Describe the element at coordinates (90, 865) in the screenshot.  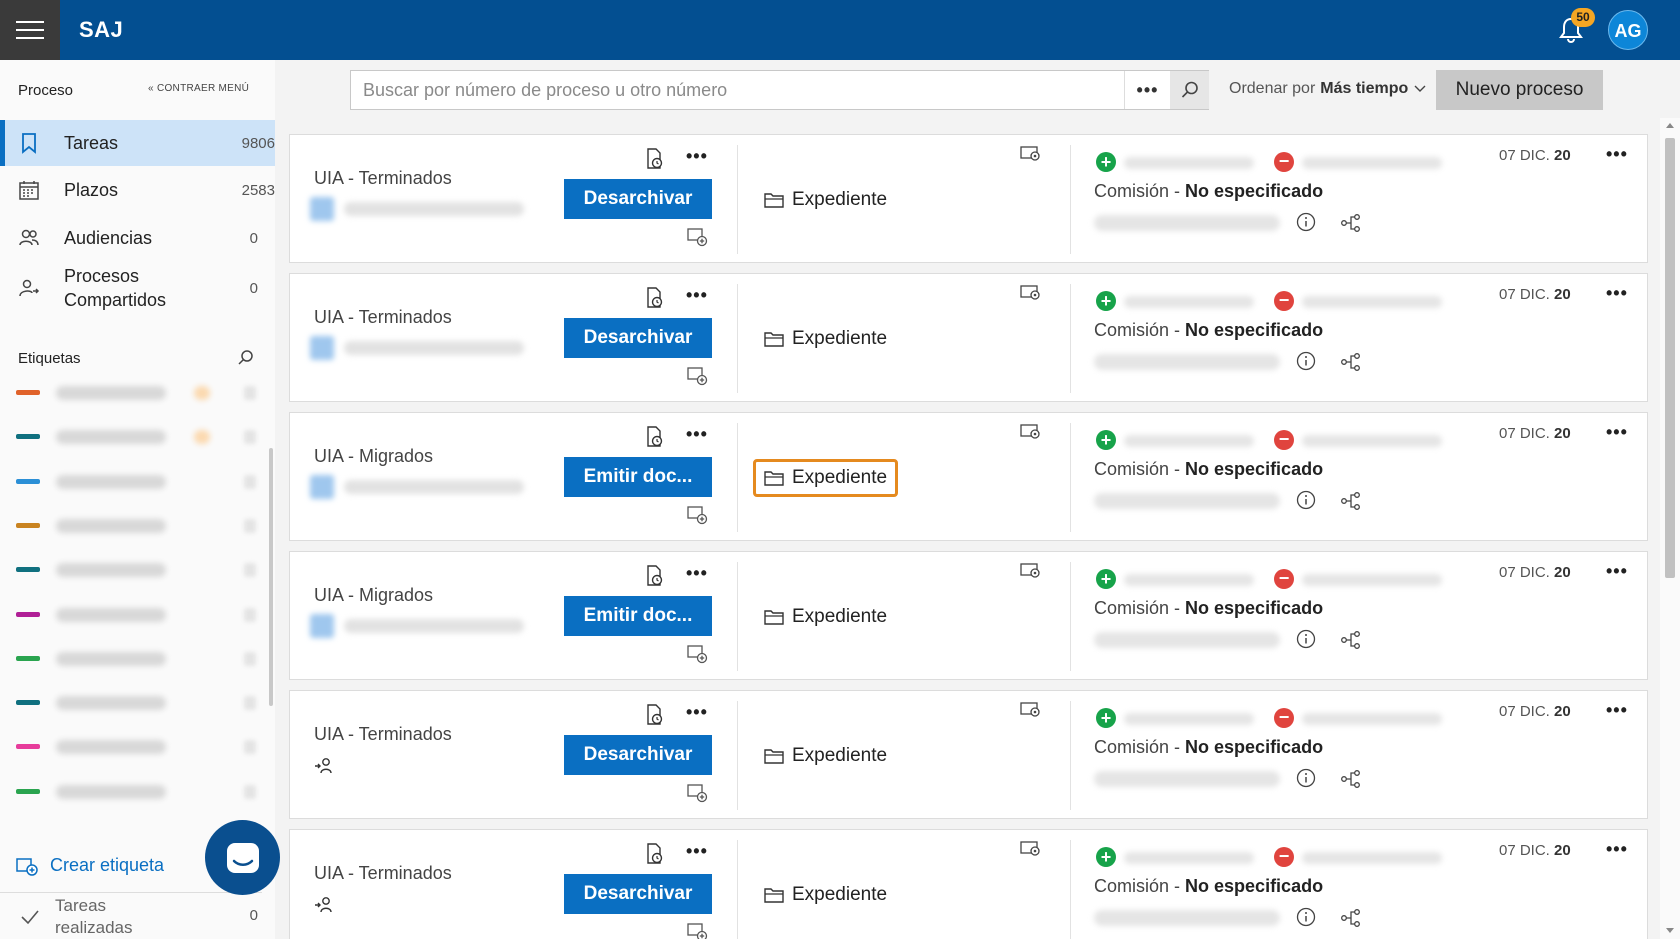
I see `create-tag-button: Crear etiqueta` at that location.